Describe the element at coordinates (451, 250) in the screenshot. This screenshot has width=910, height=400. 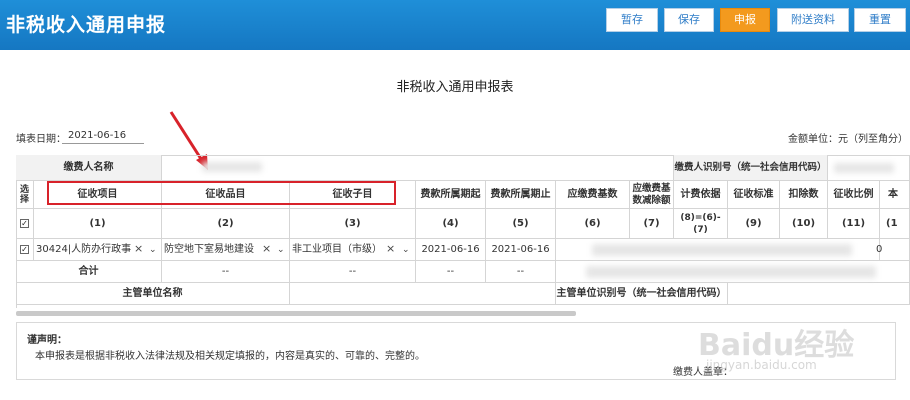
I see `period-start-field: 2021-06-16` at that location.